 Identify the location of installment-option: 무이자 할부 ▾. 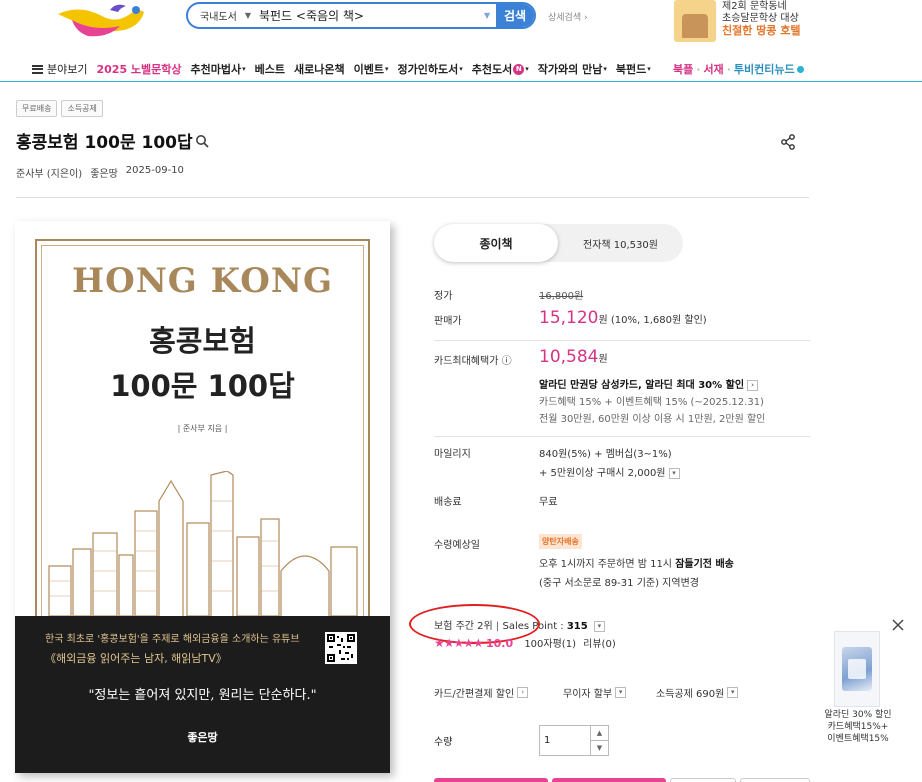
(595, 692).